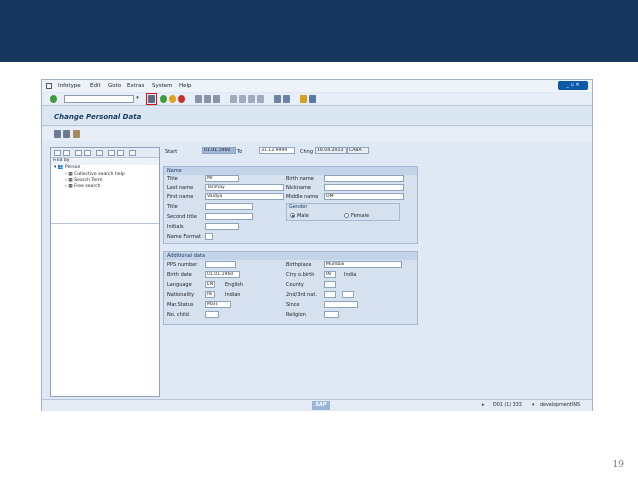 The width and height of the screenshot is (638, 479). What do you see at coordinates (49, 86) in the screenshot?
I see `menu-icon` at bounding box center [49, 86].